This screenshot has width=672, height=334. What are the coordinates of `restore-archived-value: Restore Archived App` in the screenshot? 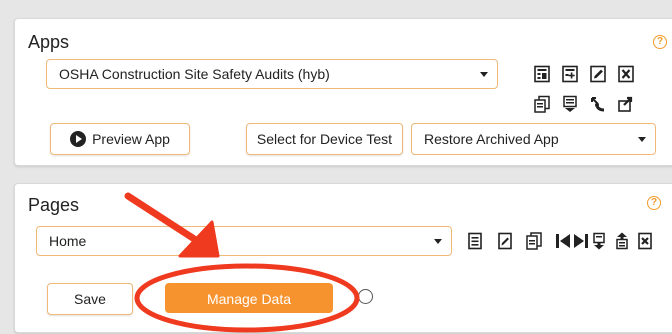 It's located at (491, 139).